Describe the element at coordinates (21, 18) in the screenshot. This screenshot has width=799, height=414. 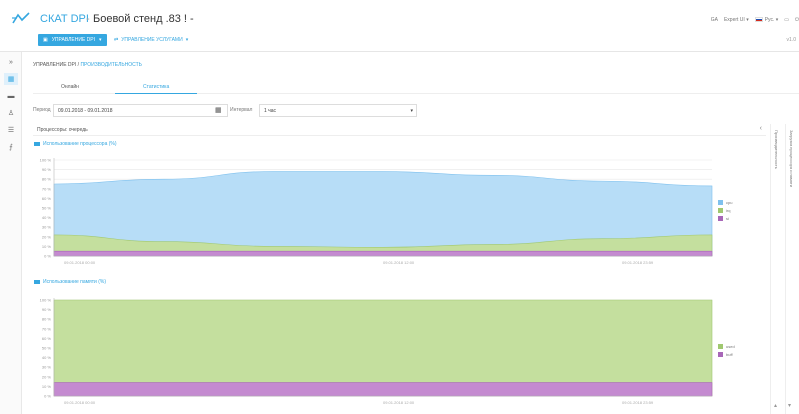
I see `logo-icon` at that location.